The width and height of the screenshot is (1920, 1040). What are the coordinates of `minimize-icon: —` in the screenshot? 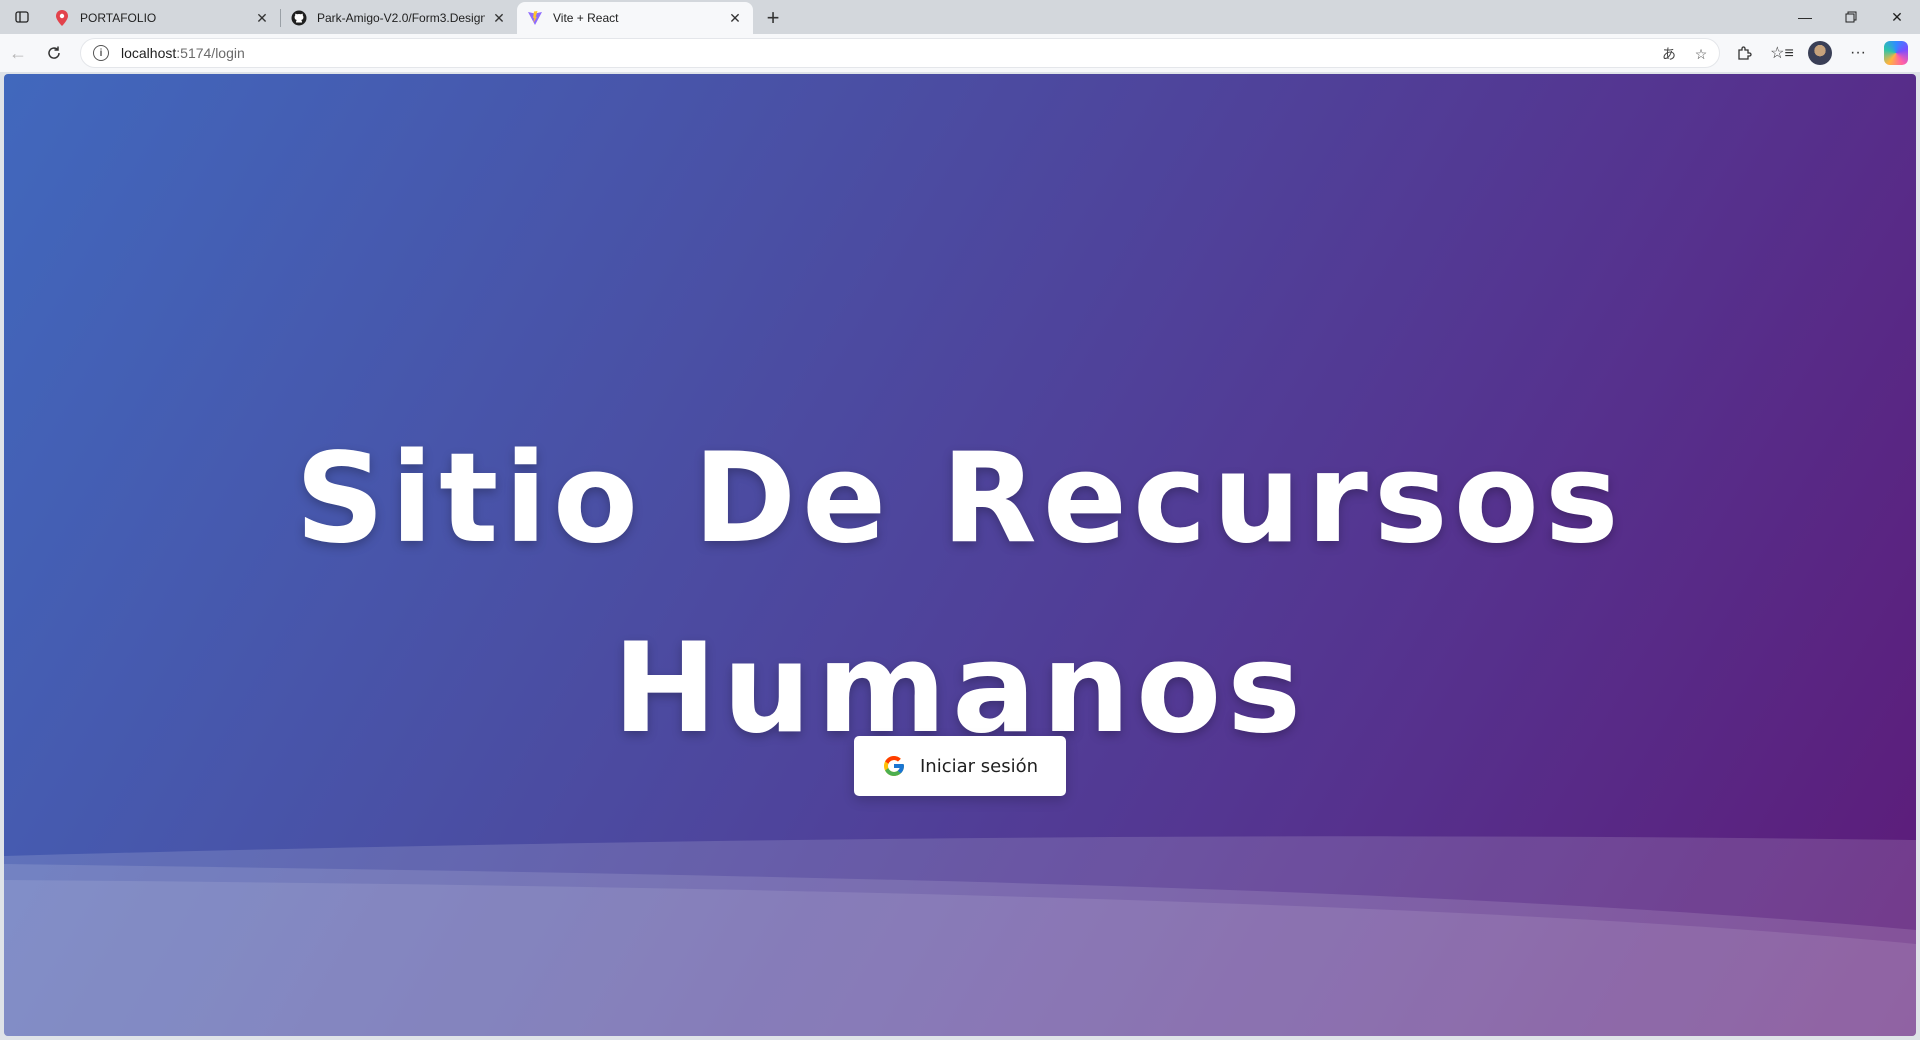 It's located at (1805, 17).